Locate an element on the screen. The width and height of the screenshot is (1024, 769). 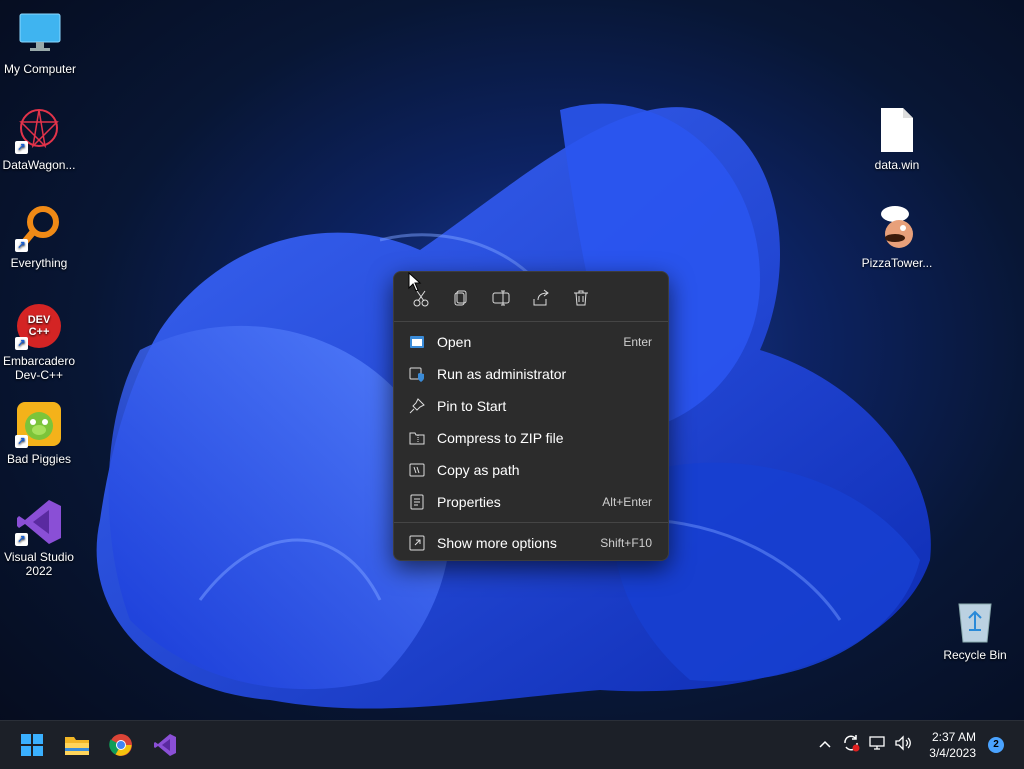
desktop-icon-data-win: data.win is located at coordinates (897, 139).